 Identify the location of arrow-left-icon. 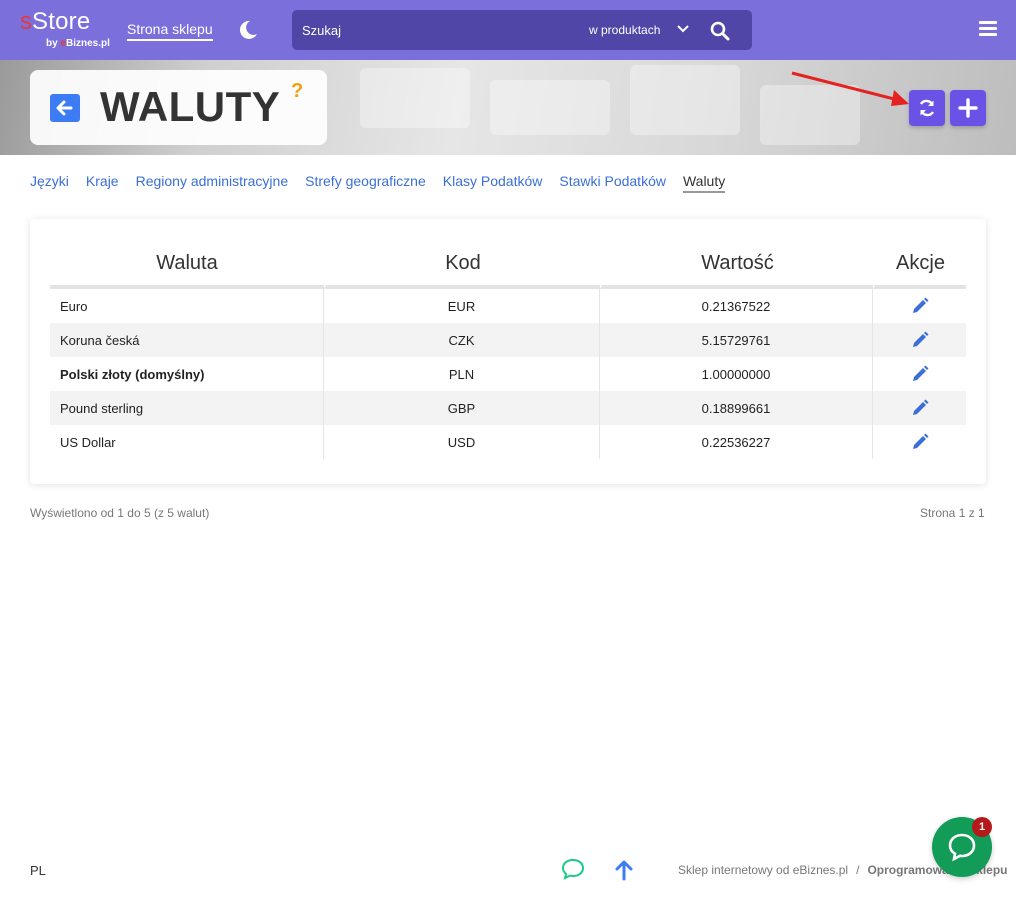
(64, 108).